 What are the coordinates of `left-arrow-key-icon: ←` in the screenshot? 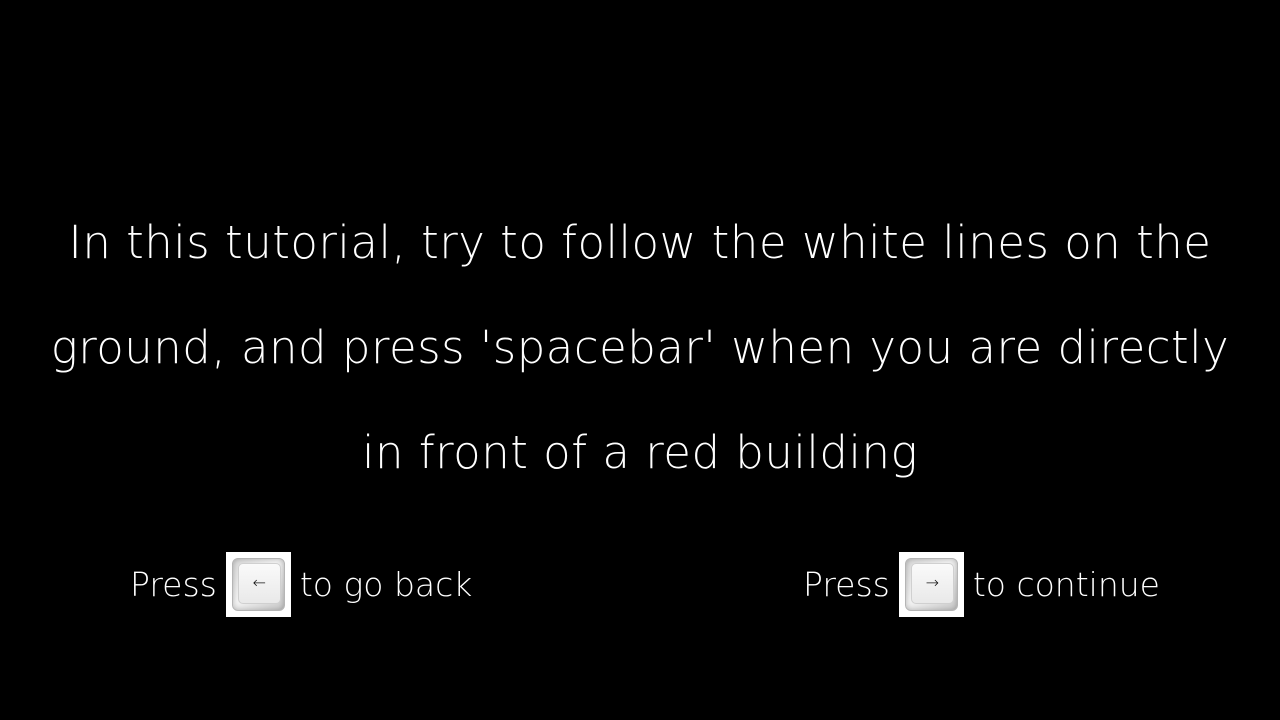 It's located at (258, 584).